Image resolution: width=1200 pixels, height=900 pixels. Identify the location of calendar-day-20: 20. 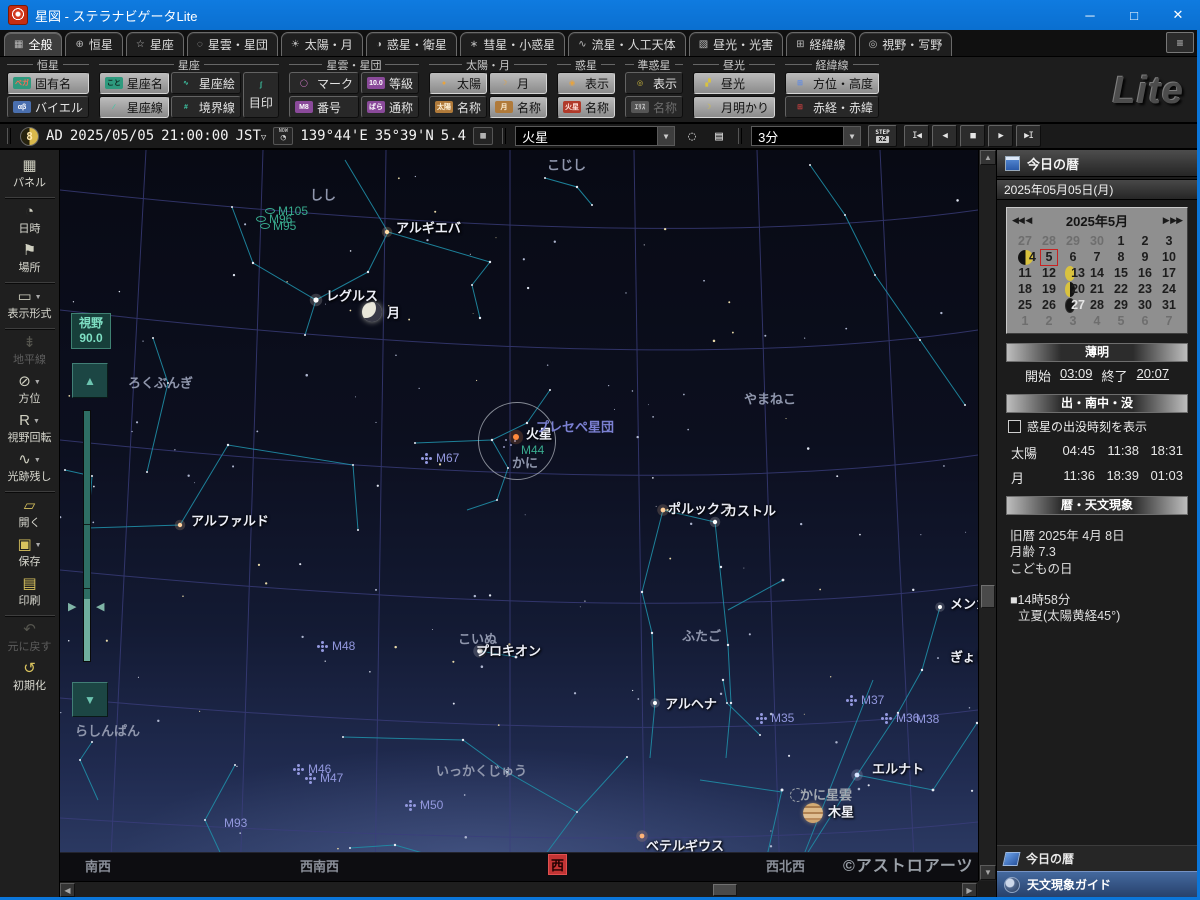
(1073, 289).